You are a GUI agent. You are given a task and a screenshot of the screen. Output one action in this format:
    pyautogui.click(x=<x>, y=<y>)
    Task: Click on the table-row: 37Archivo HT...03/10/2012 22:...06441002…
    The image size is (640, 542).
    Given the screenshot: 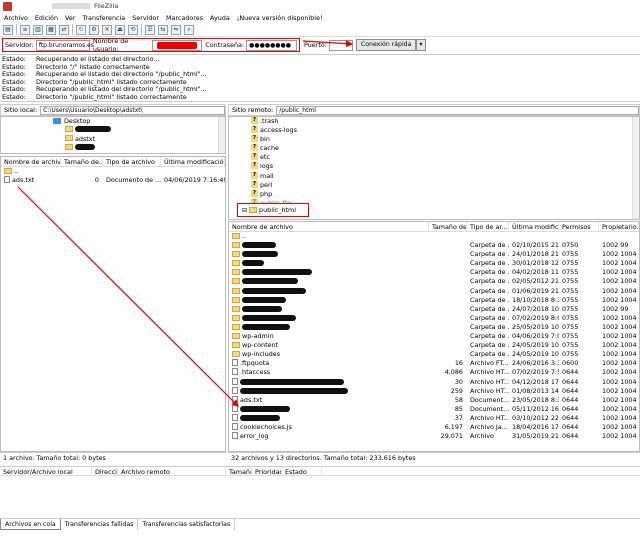 What is the action you would take?
    pyautogui.click(x=434, y=418)
    